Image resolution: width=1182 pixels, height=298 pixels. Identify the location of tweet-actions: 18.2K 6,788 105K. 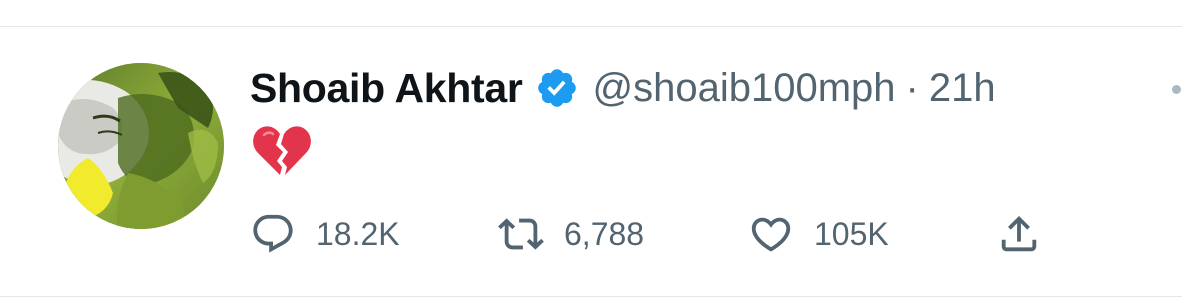
(660, 234).